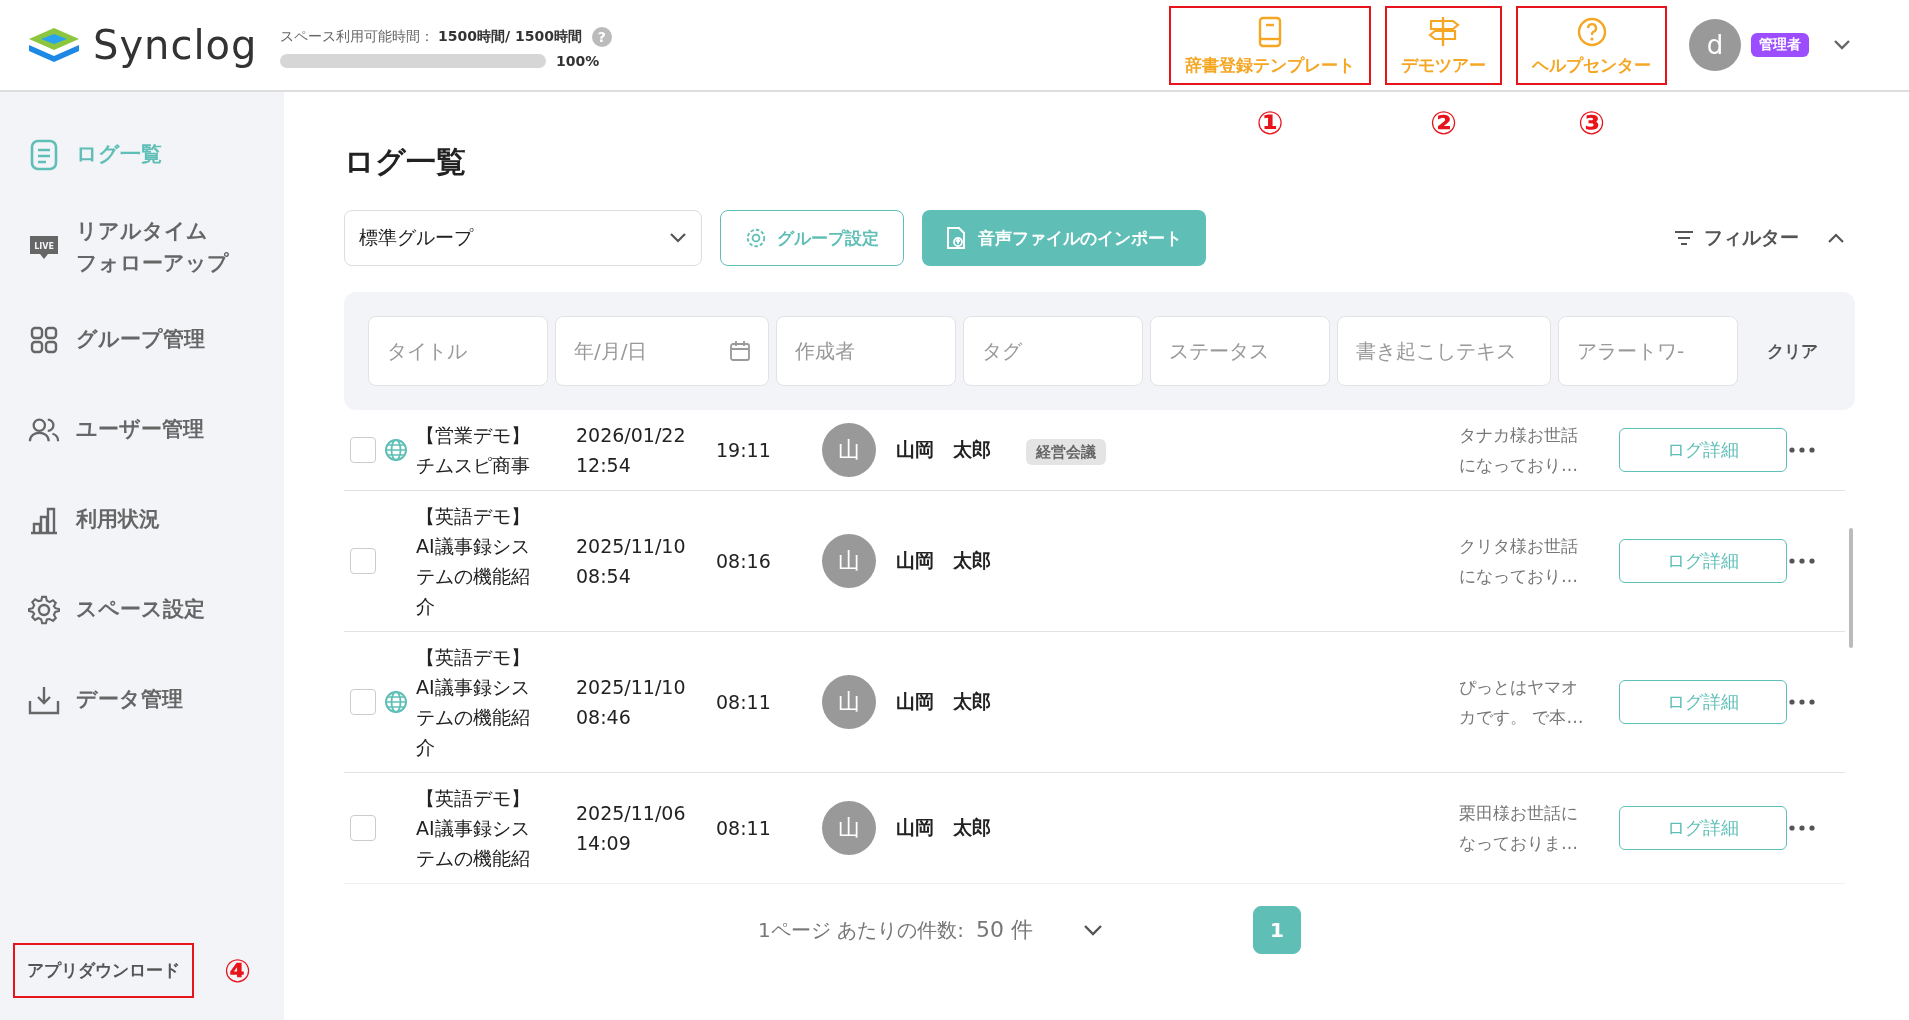 This screenshot has width=1909, height=1020. What do you see at coordinates (142, 247) in the screenshot?
I see `sidebar-item: LIVE リアルタイム フォローアップ` at bounding box center [142, 247].